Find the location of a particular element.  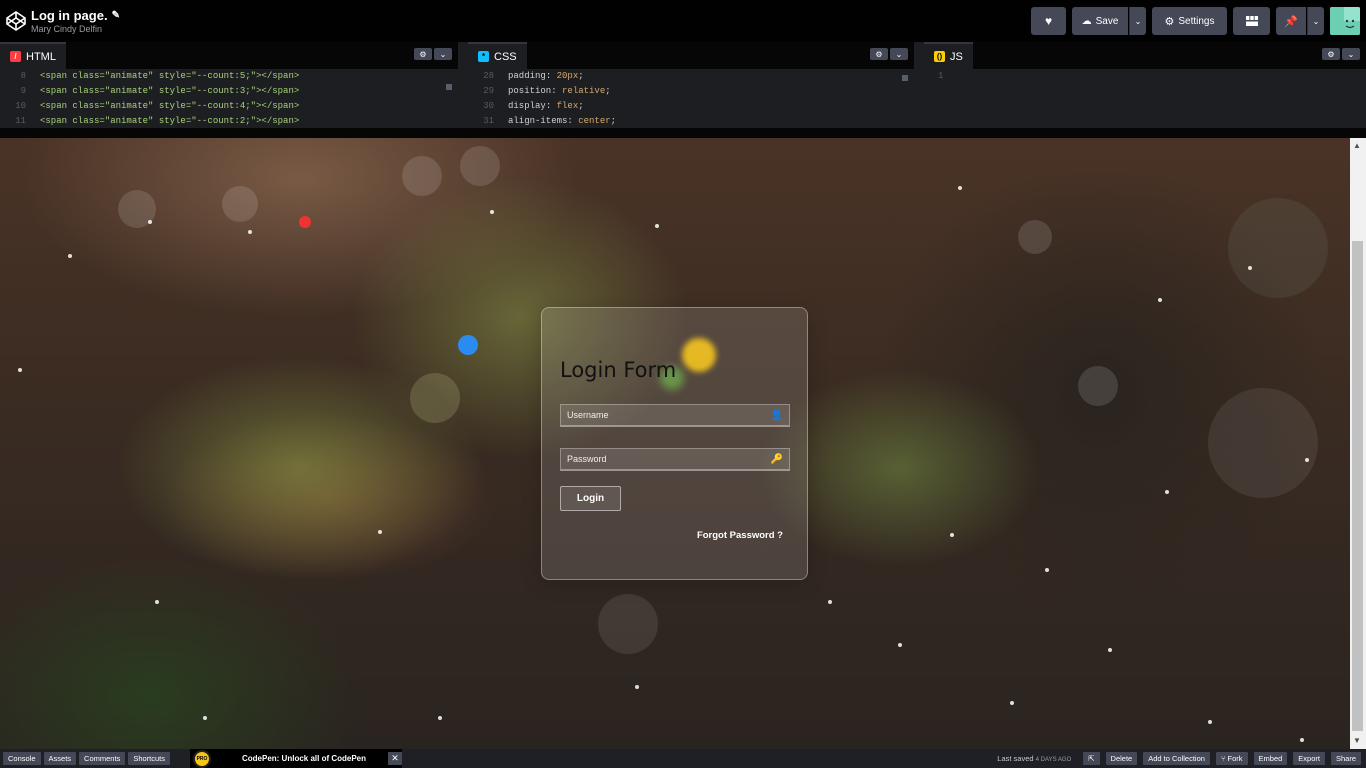

avatar-face-icon is located at coordinates (1345, 21).